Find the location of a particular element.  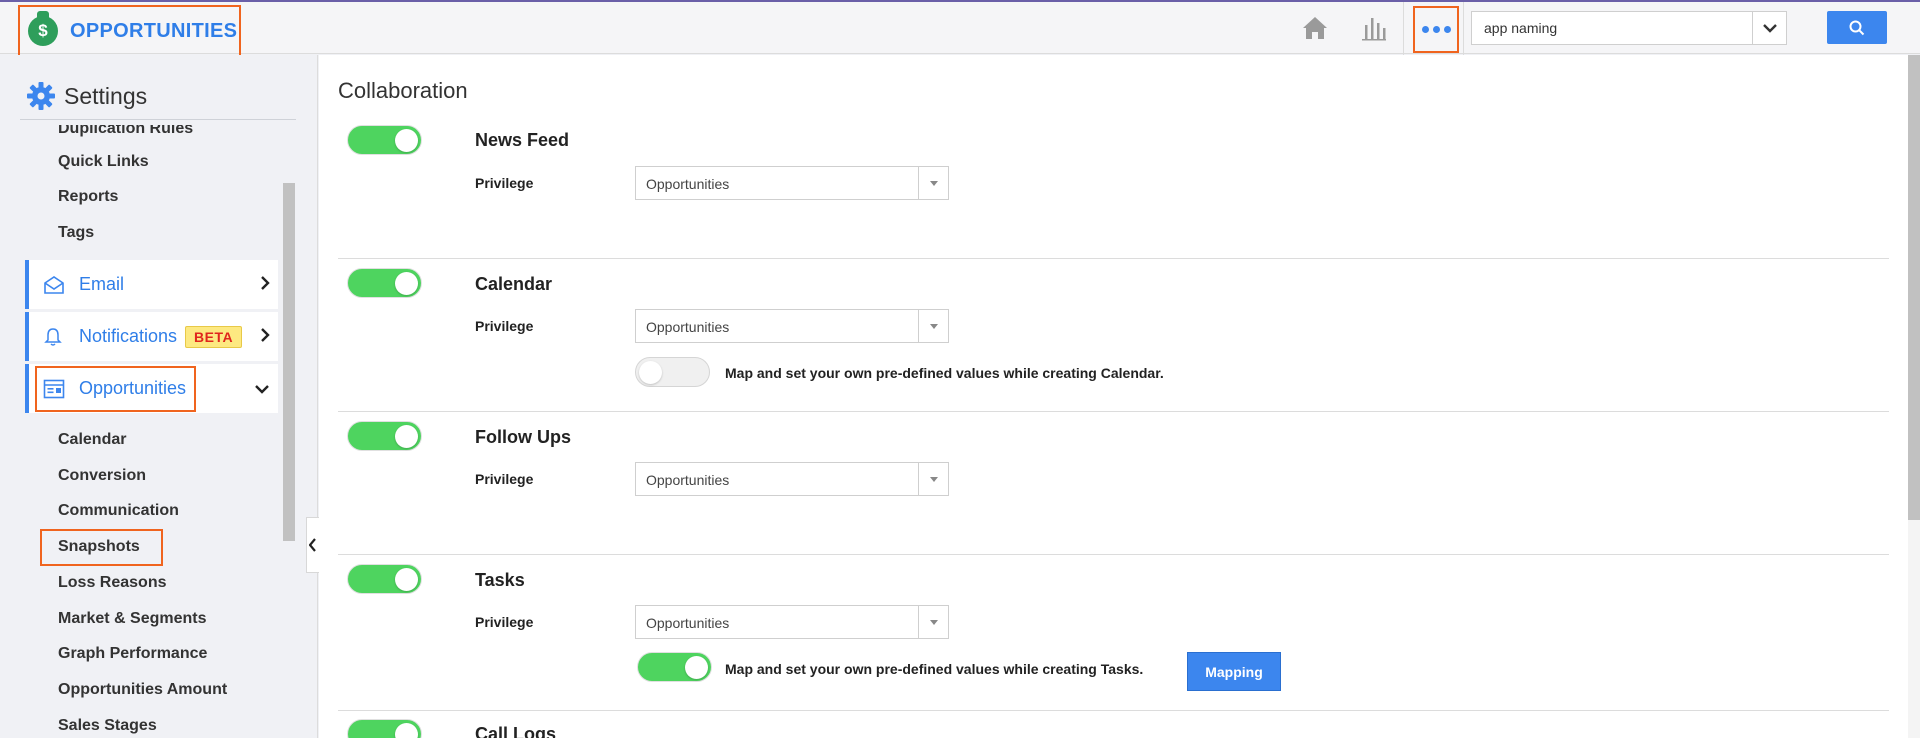

sidebar-category-email: Email is located at coordinates (151, 284).